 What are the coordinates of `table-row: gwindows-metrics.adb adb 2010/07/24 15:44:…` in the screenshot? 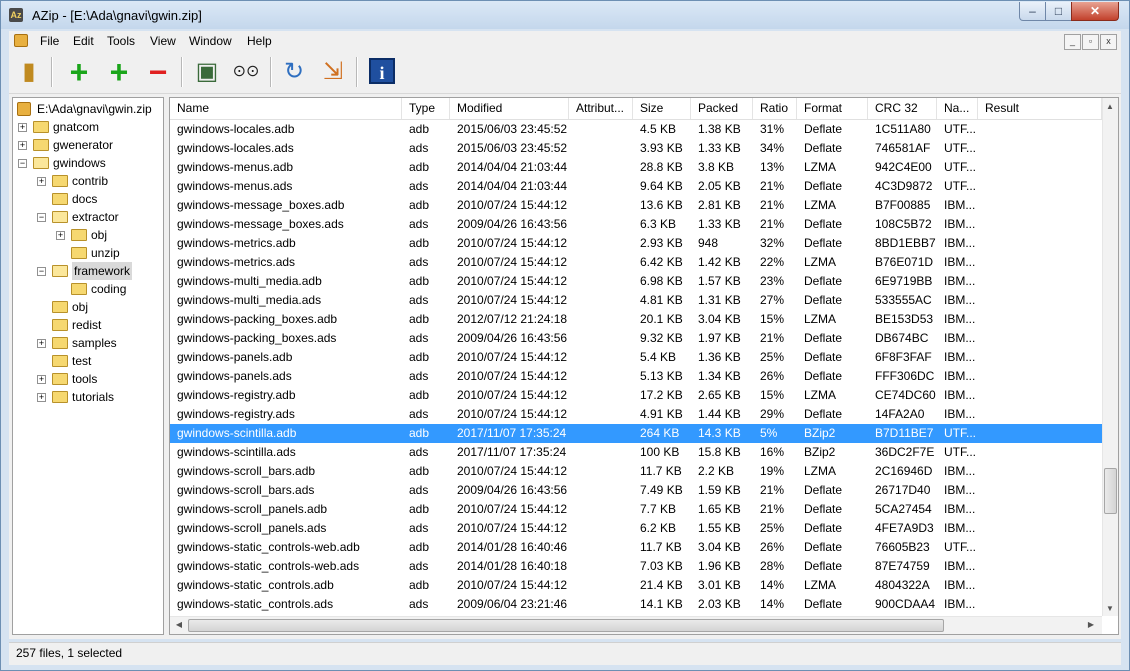 It's located at (636, 243).